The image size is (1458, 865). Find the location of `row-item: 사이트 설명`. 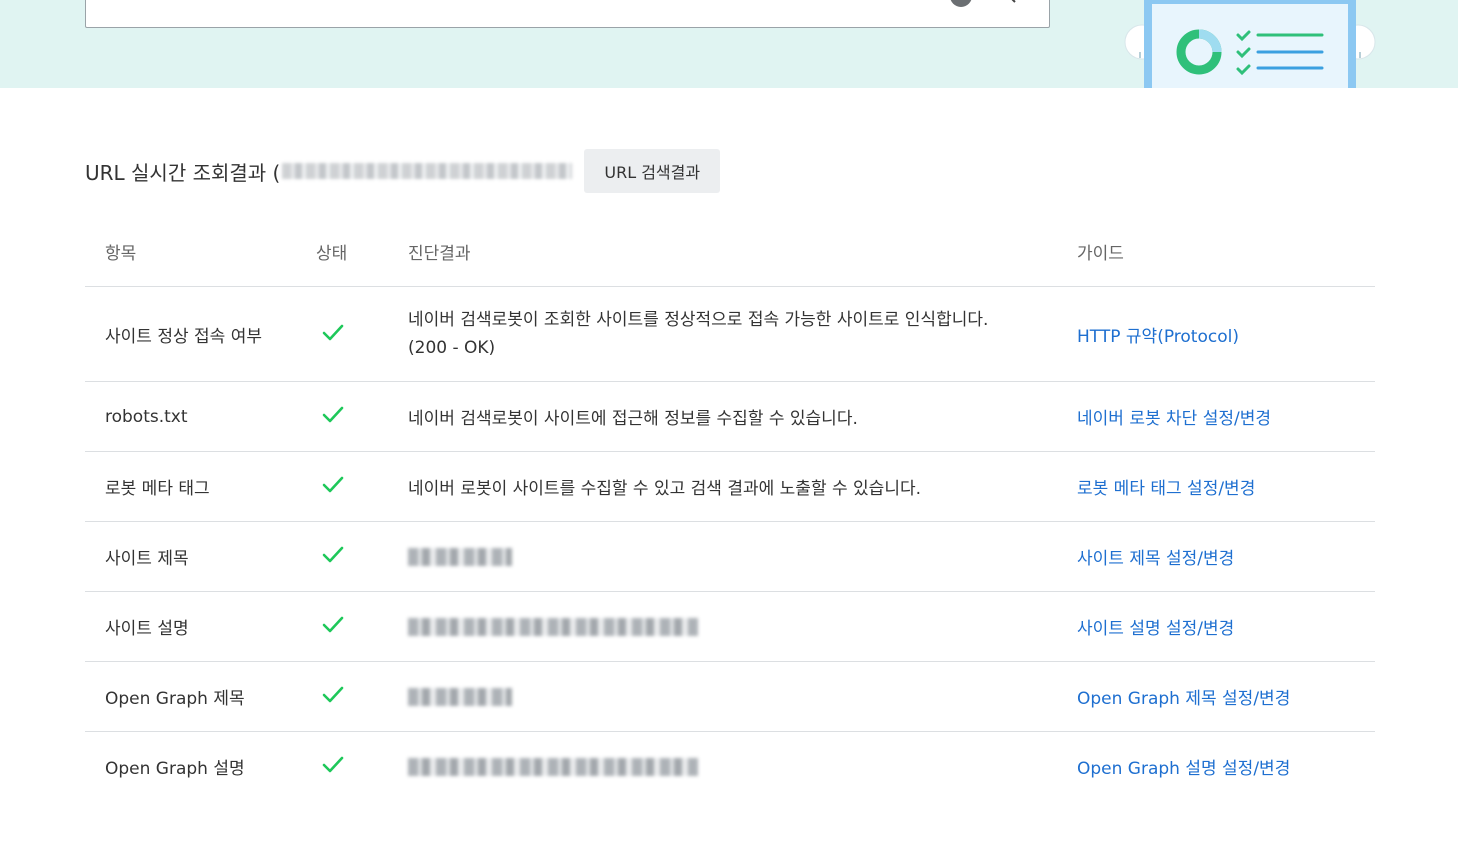

row-item: 사이트 설명 is located at coordinates (200, 626).